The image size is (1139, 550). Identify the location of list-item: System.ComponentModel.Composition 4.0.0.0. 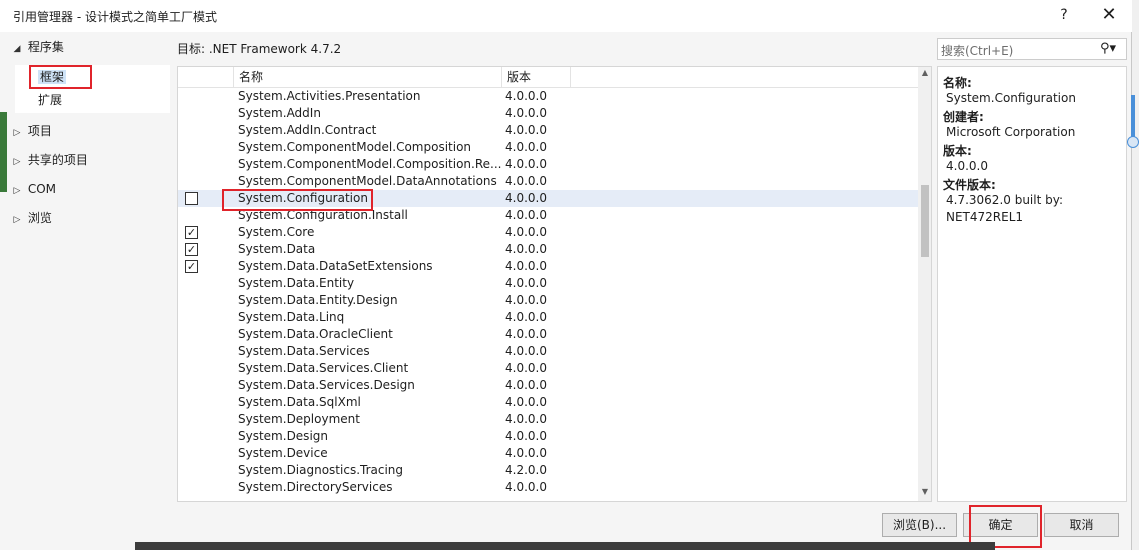
(548, 147).